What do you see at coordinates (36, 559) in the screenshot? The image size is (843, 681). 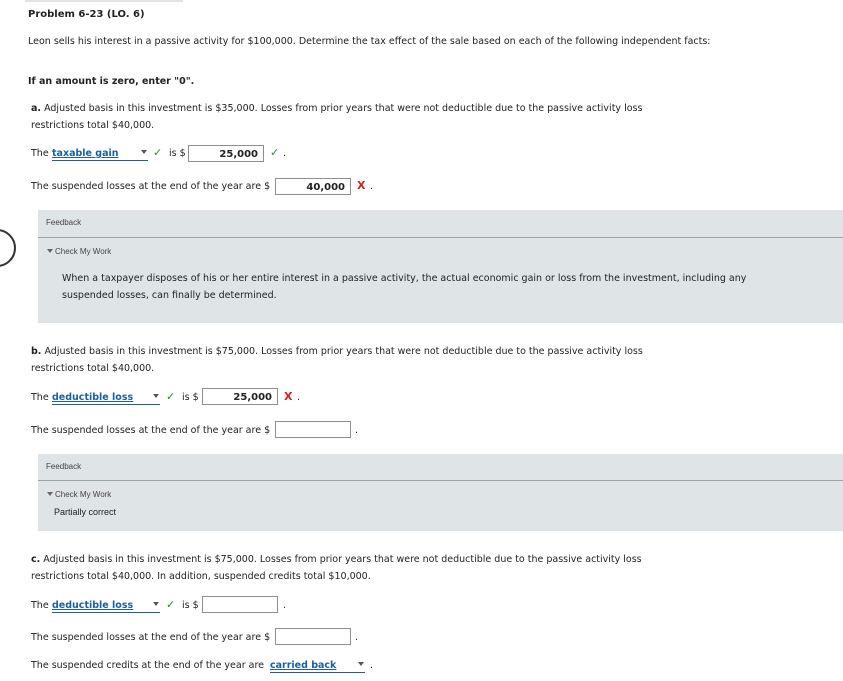 I see `part-c-label: c.` at bounding box center [36, 559].